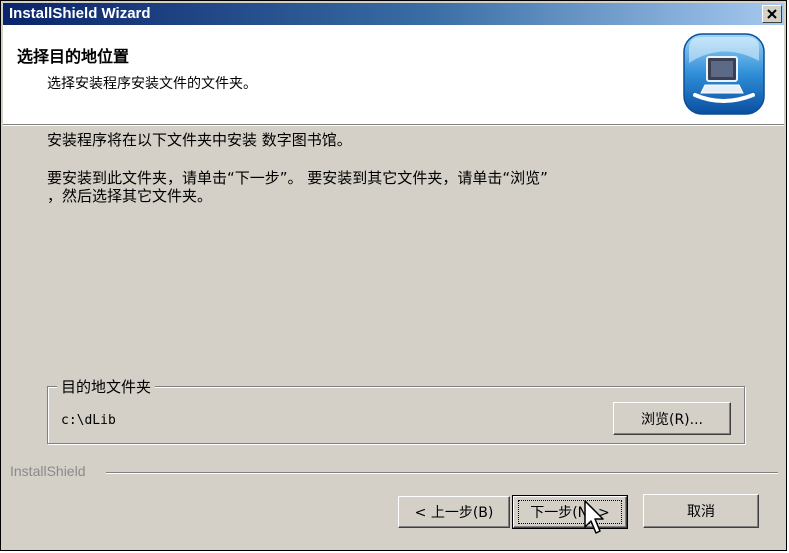 The image size is (789, 553). What do you see at coordinates (442, 473) in the screenshot?
I see `footer-divider-highlight` at bounding box center [442, 473].